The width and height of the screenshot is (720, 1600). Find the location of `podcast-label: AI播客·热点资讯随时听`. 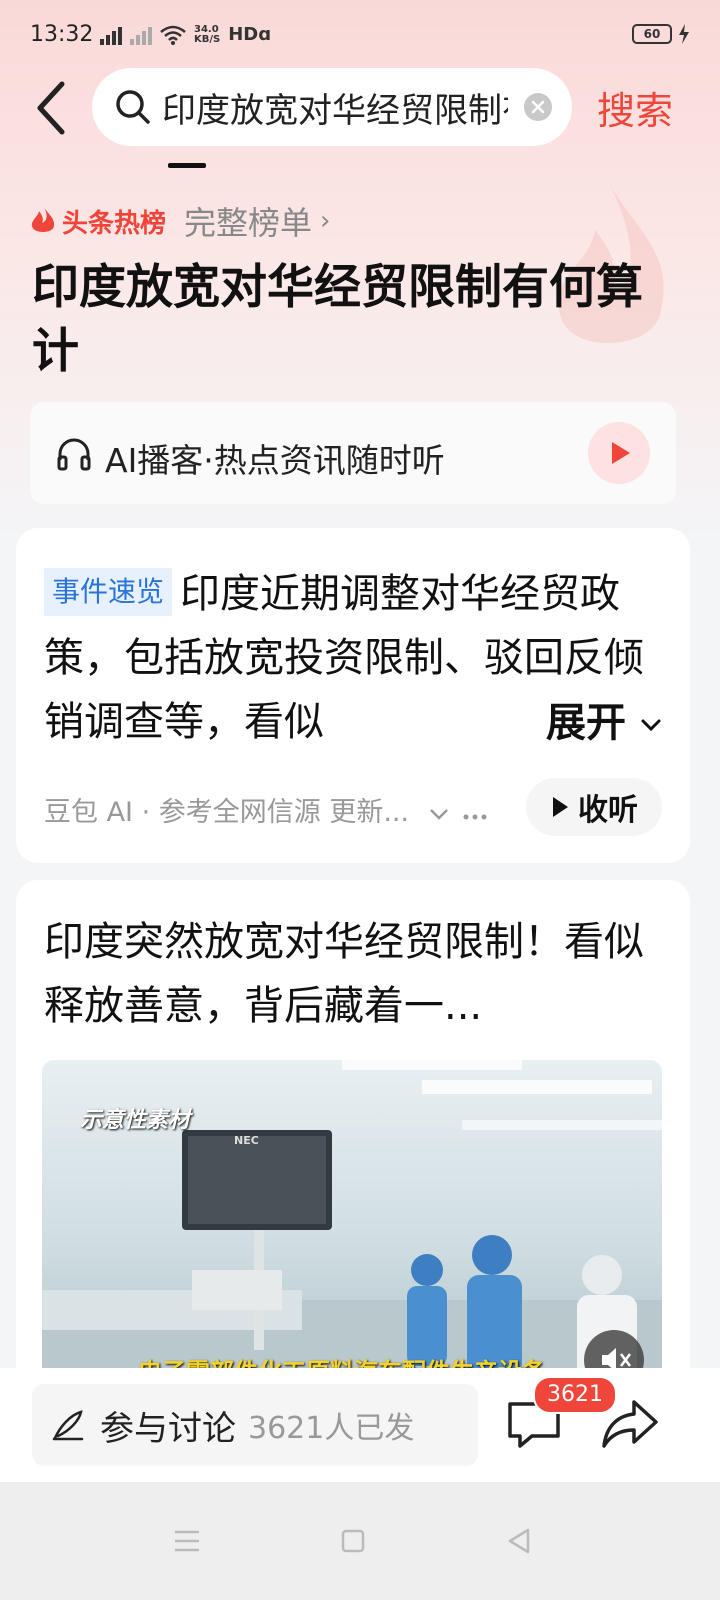

podcast-label: AI播客·热点资讯随时听 is located at coordinates (275, 460).